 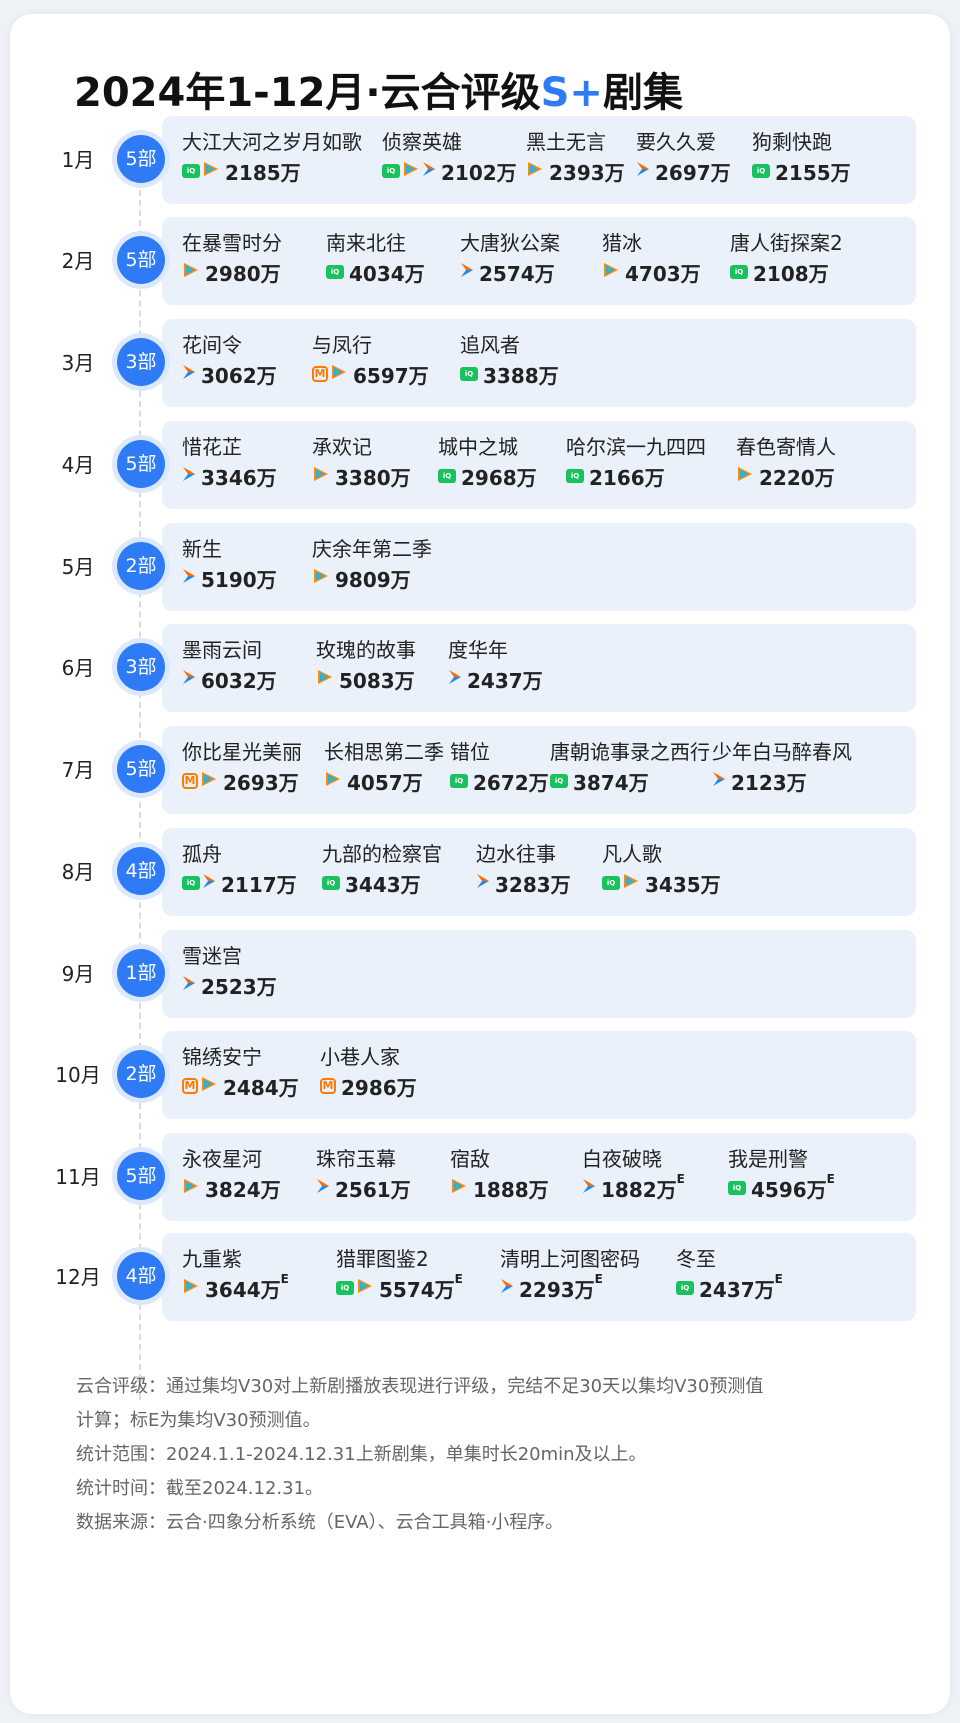 I want to click on show-item: 大唐狄公案 2574万, so click(x=510, y=258).